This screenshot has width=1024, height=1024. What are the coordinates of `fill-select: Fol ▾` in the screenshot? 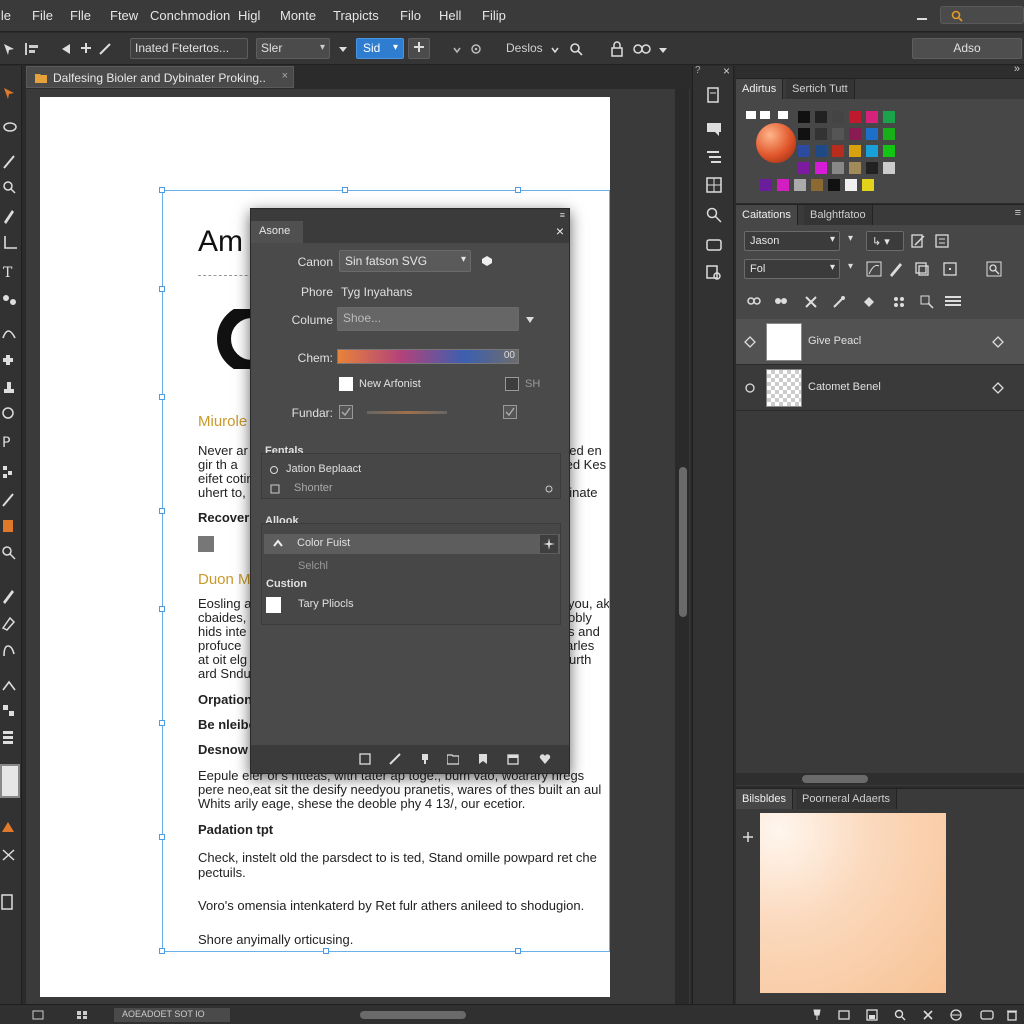 It's located at (792, 269).